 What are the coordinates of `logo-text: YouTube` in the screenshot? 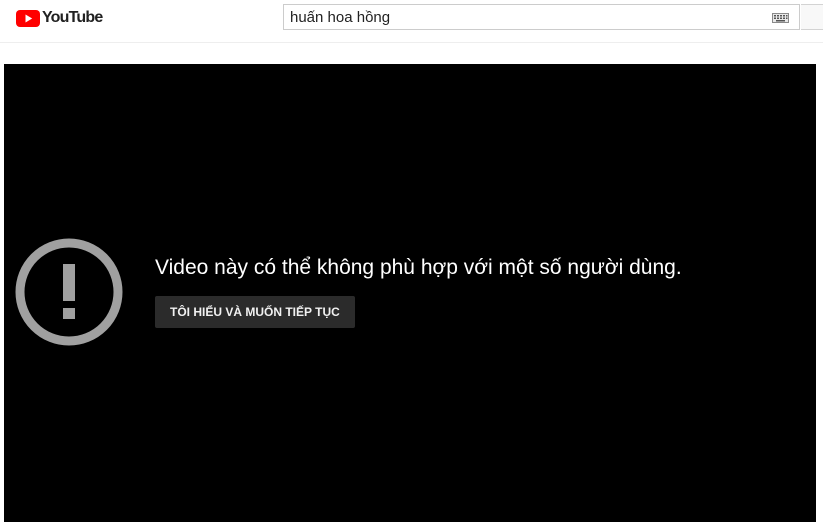 It's located at (72, 17).